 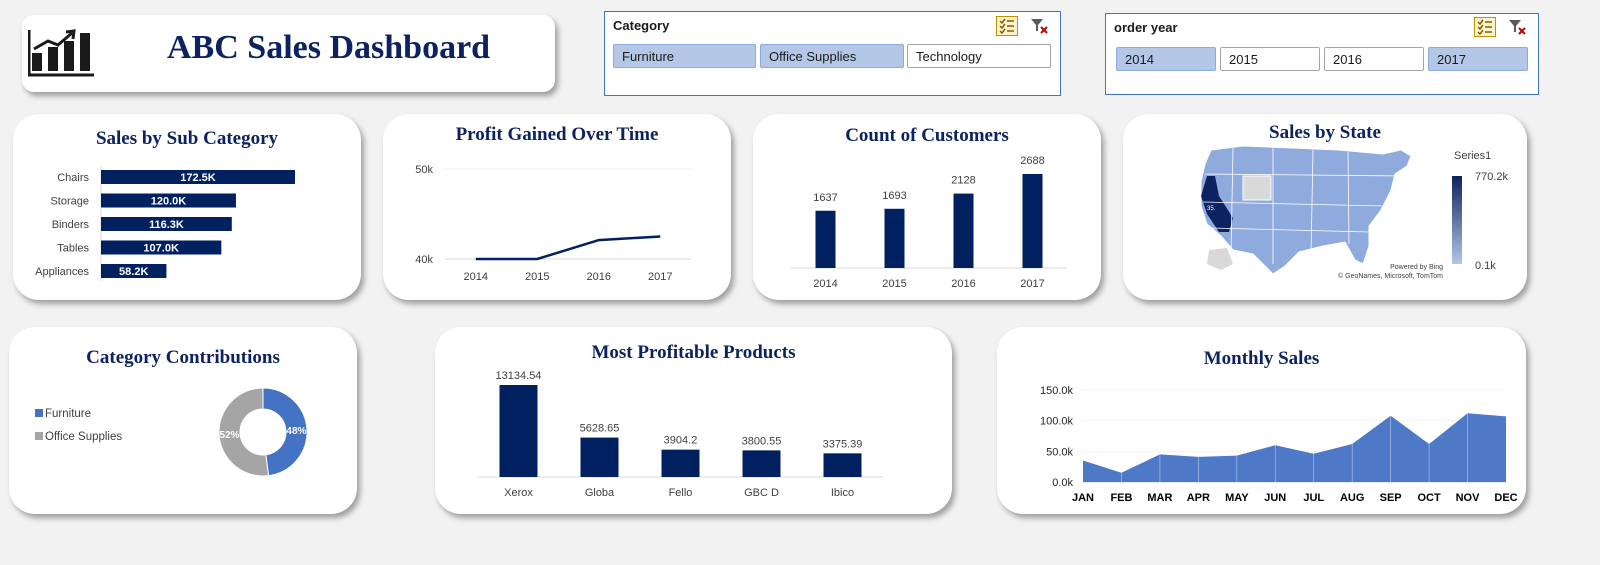 I want to click on x-tick-label: MAY, so click(x=1237, y=498).